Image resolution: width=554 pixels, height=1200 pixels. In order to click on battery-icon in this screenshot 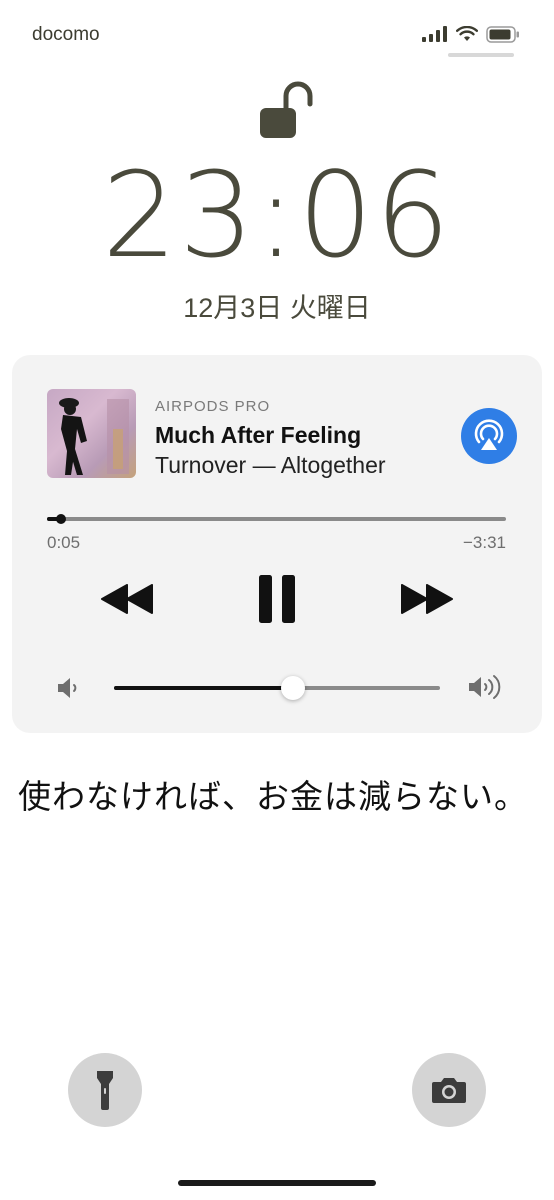, I will do `click(502, 34)`.